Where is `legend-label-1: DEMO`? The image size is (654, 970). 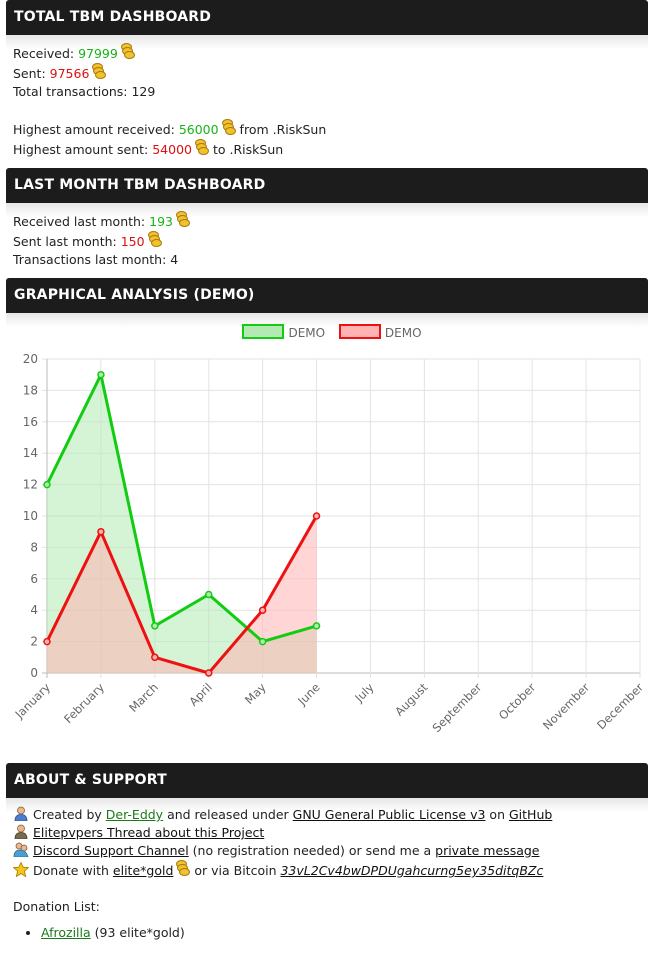
legend-label-1: DEMO is located at coordinates (403, 333).